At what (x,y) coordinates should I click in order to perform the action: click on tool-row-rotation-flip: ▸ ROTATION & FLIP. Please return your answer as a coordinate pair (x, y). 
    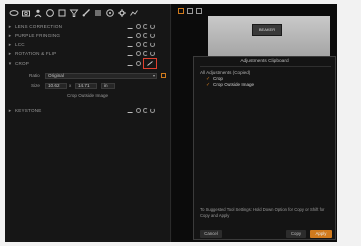
    Looking at the image, I should click on (88, 54).